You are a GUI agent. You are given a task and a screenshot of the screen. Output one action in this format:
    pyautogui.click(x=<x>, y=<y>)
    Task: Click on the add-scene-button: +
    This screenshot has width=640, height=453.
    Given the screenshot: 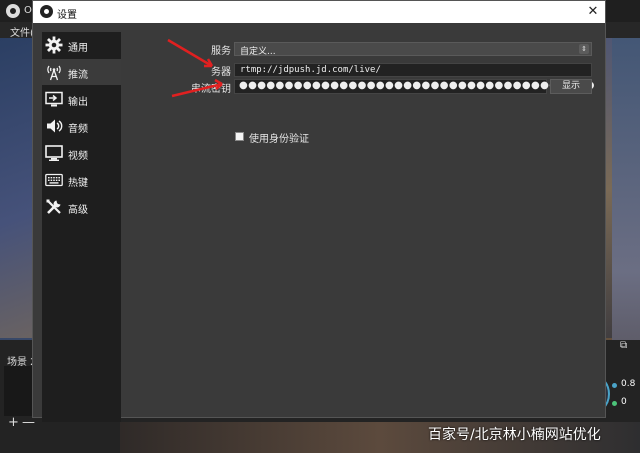 What is the action you would take?
    pyautogui.click(x=13, y=422)
    